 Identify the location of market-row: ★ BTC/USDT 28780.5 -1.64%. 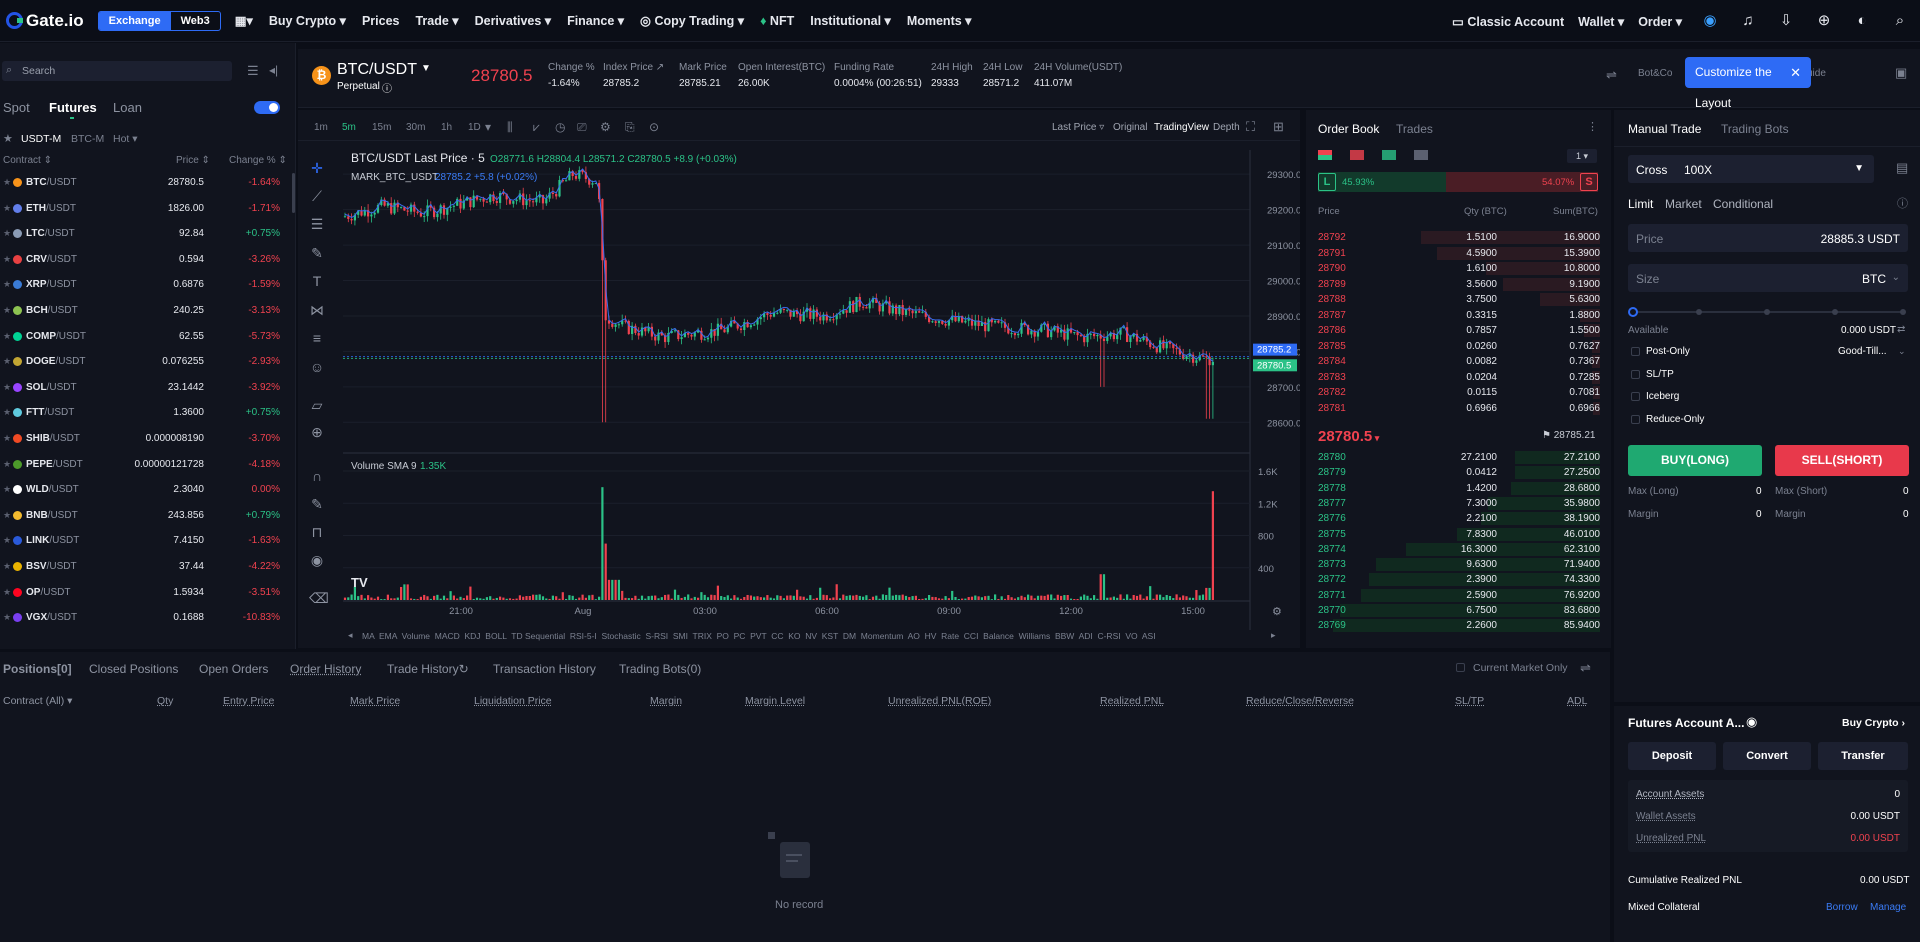
(145, 182).